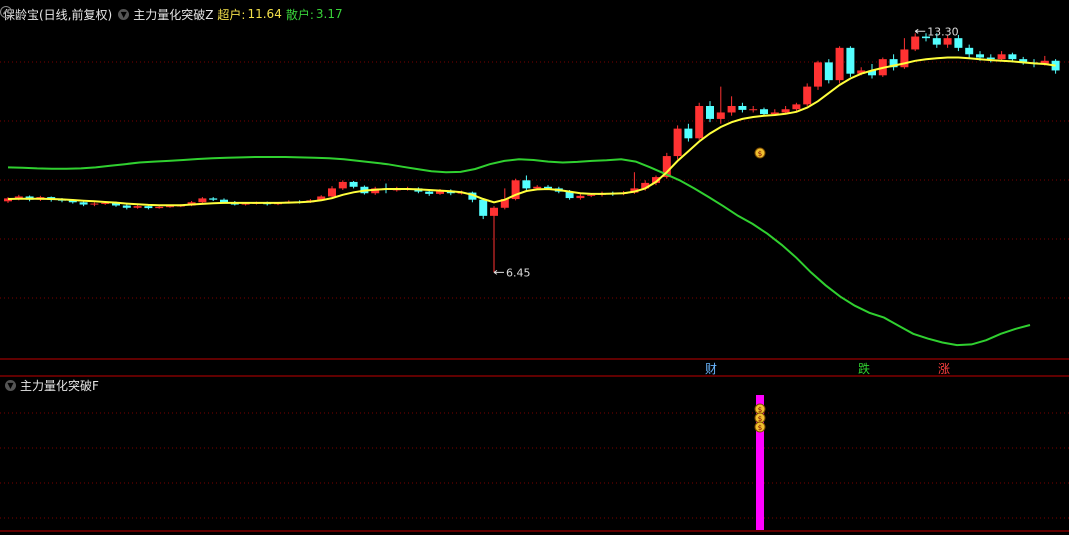 This screenshot has height=535, width=1069. I want to click on chaohu-label: 超户:, so click(231, 14).